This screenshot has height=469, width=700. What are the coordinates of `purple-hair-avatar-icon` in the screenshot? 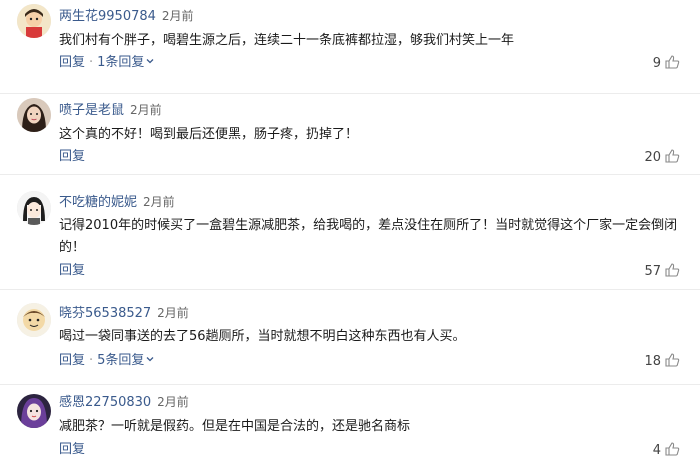 It's located at (34, 411).